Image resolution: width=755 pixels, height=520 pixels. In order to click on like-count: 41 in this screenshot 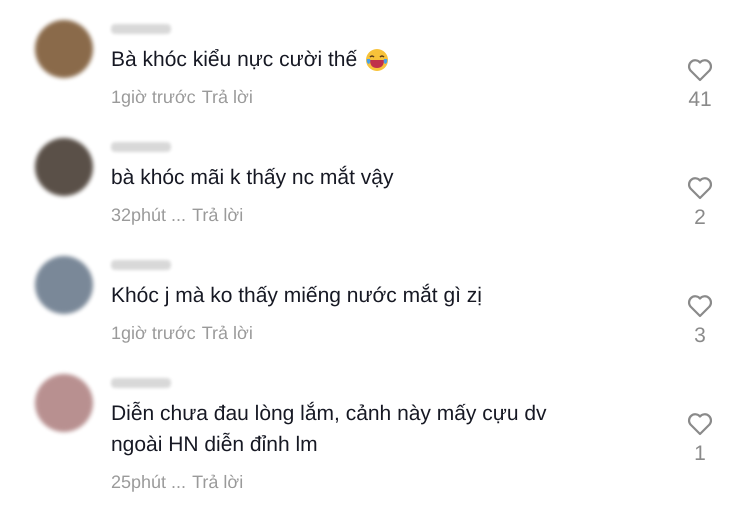, I will do `click(700, 100)`.